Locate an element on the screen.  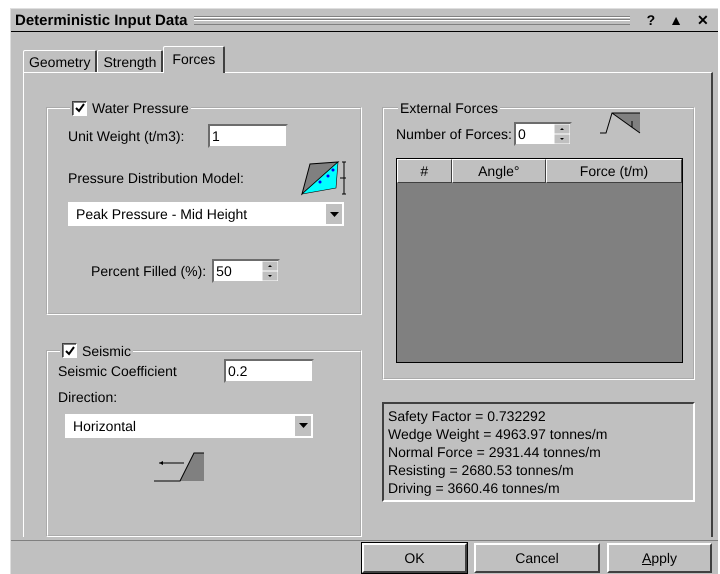
group-title: External Forces is located at coordinates (449, 108).